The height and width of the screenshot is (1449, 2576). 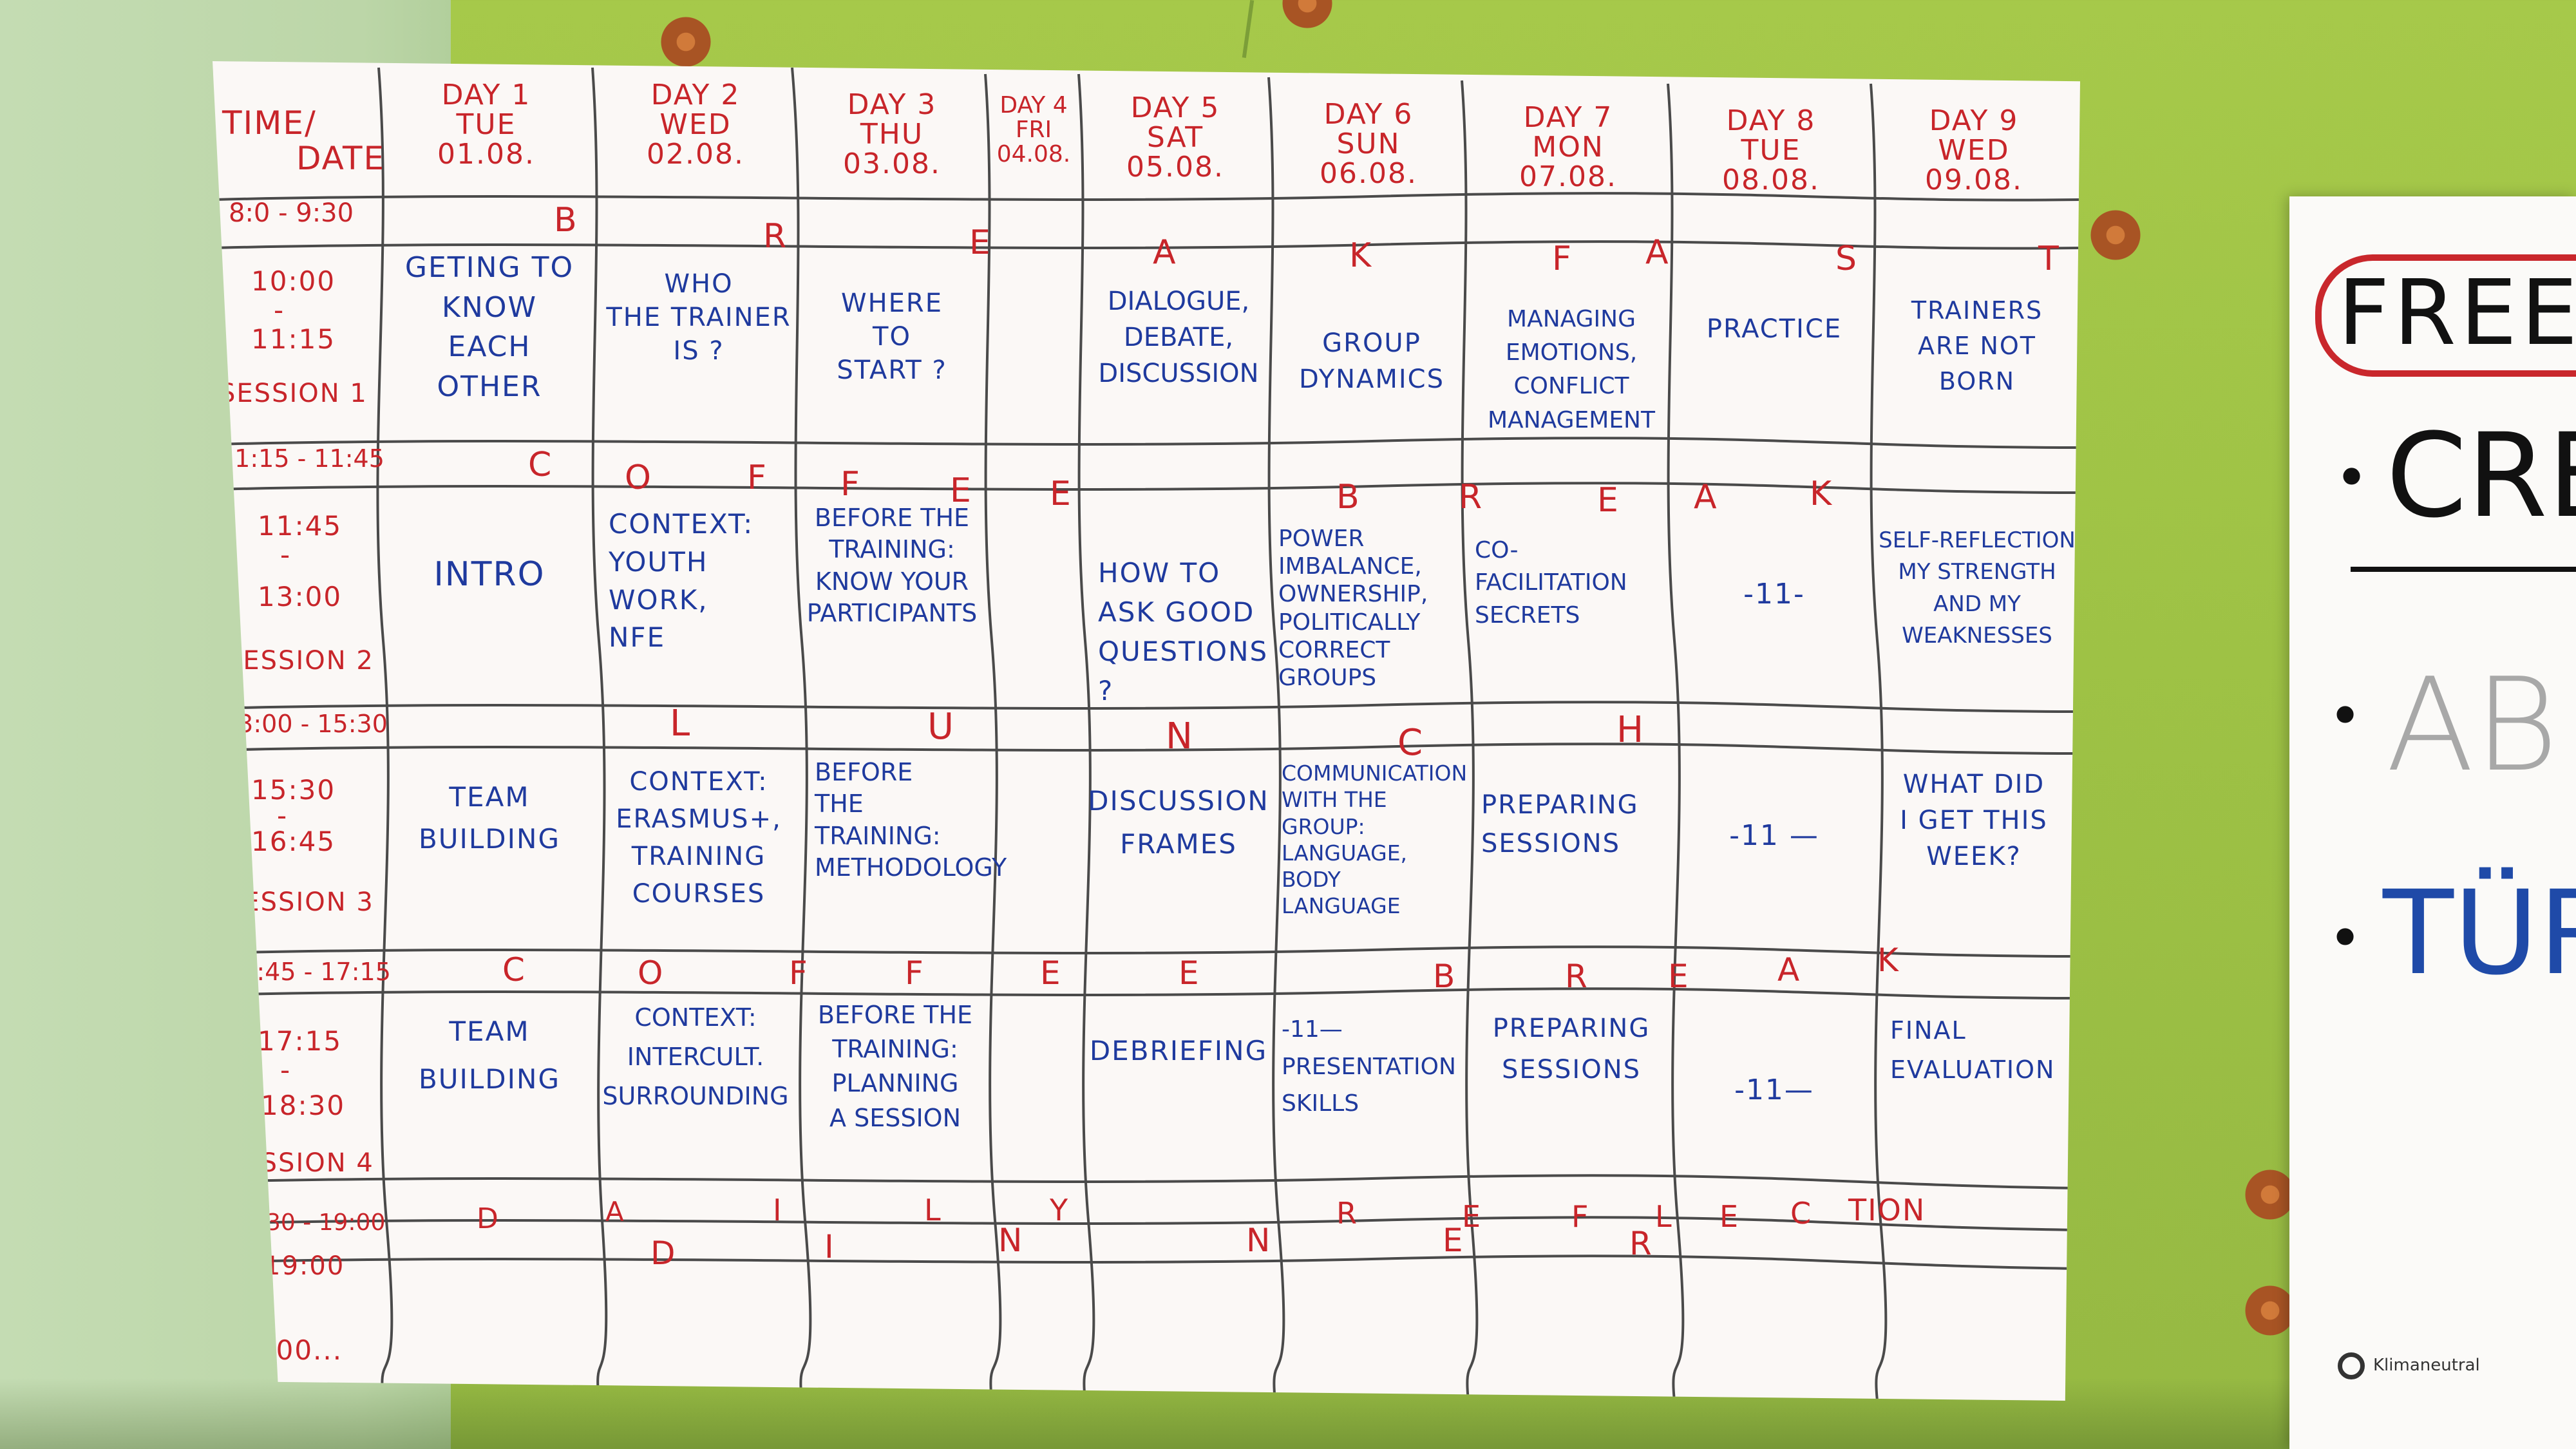 I want to click on time-session3-end: 16:45, so click(x=293, y=842).